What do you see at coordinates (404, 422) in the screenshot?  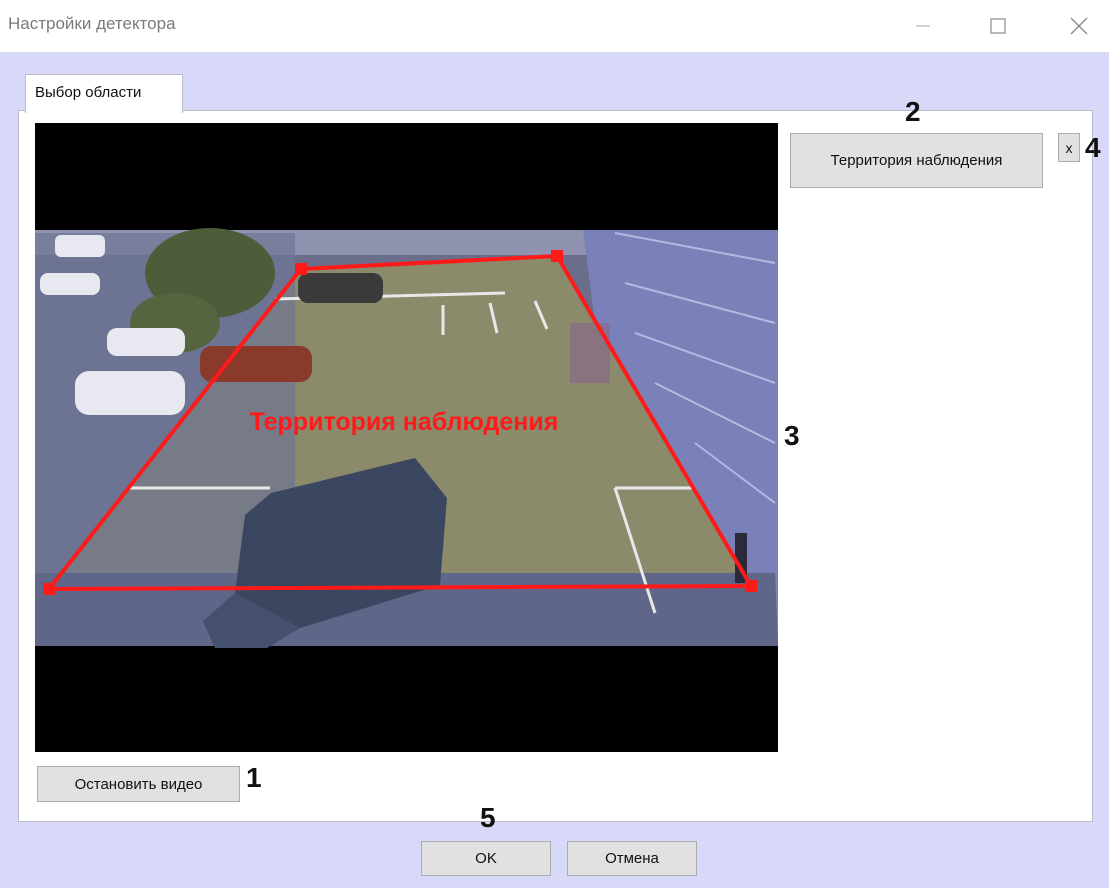 I see `zone-overlay-label: Территория наблюдения` at bounding box center [404, 422].